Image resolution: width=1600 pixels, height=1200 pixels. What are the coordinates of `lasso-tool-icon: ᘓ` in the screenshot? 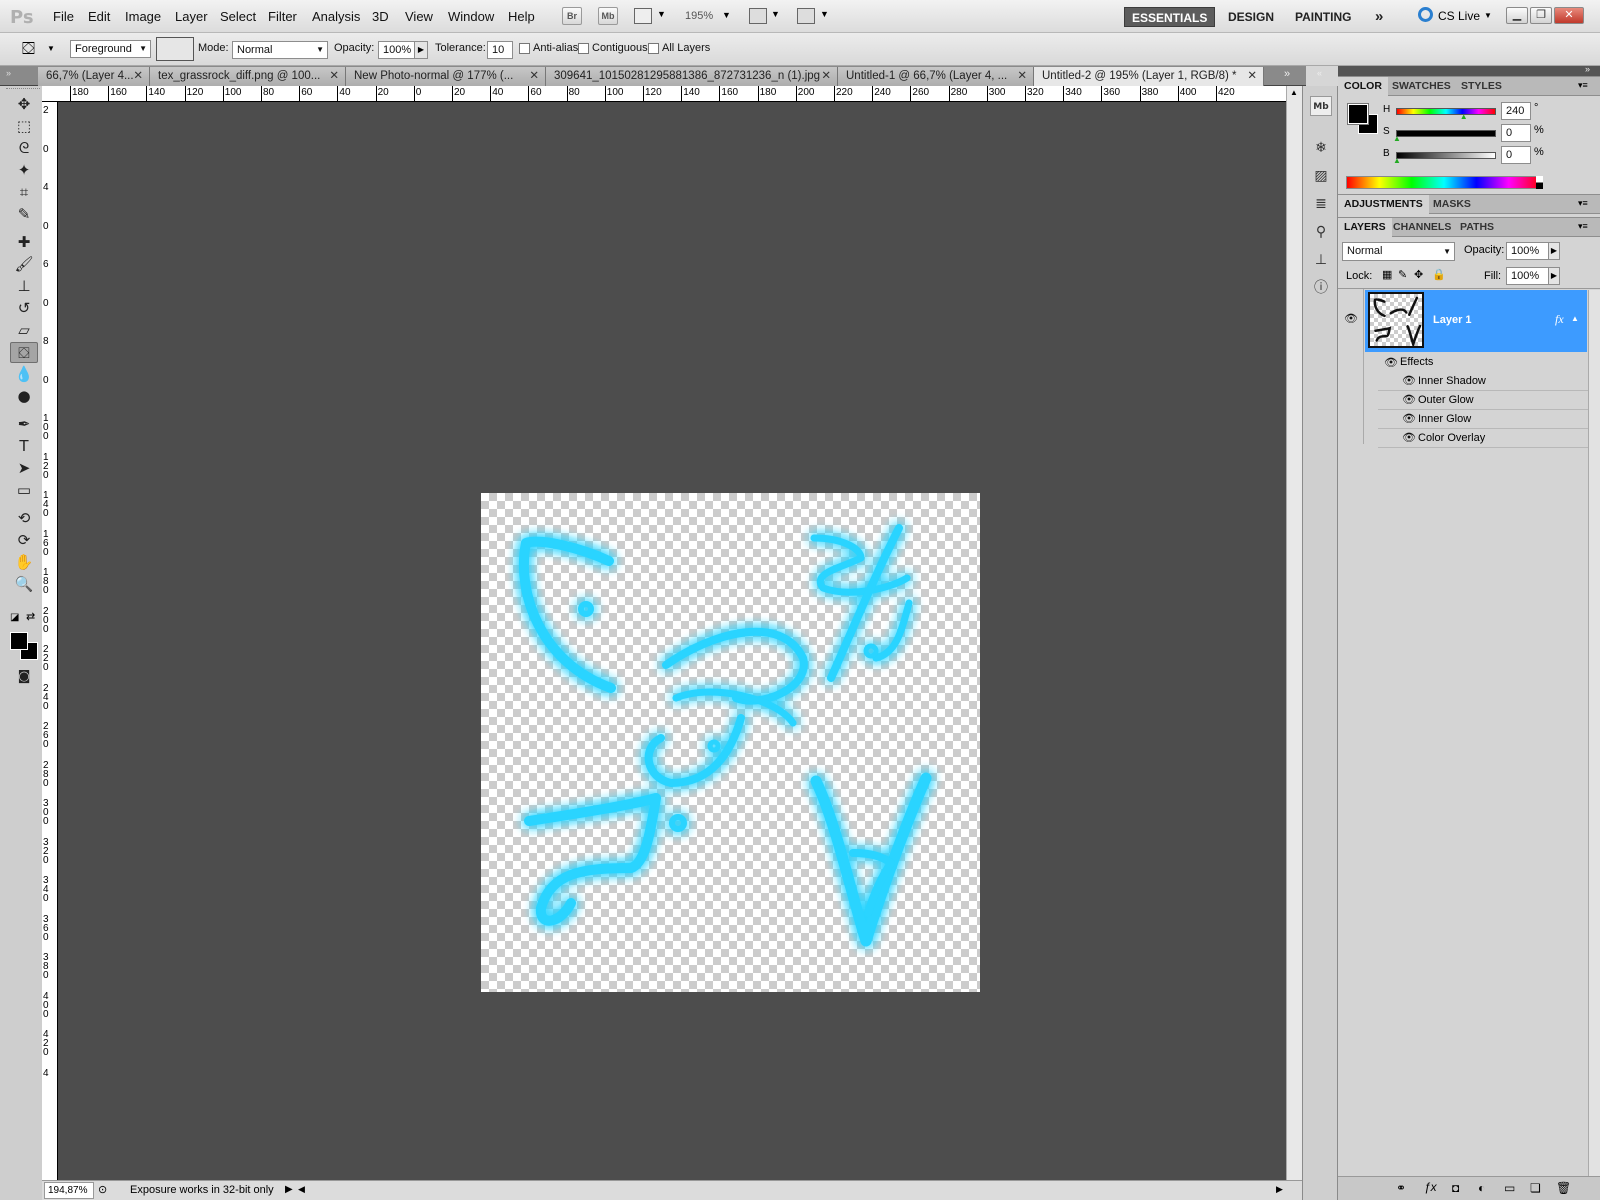 It's located at (24, 148).